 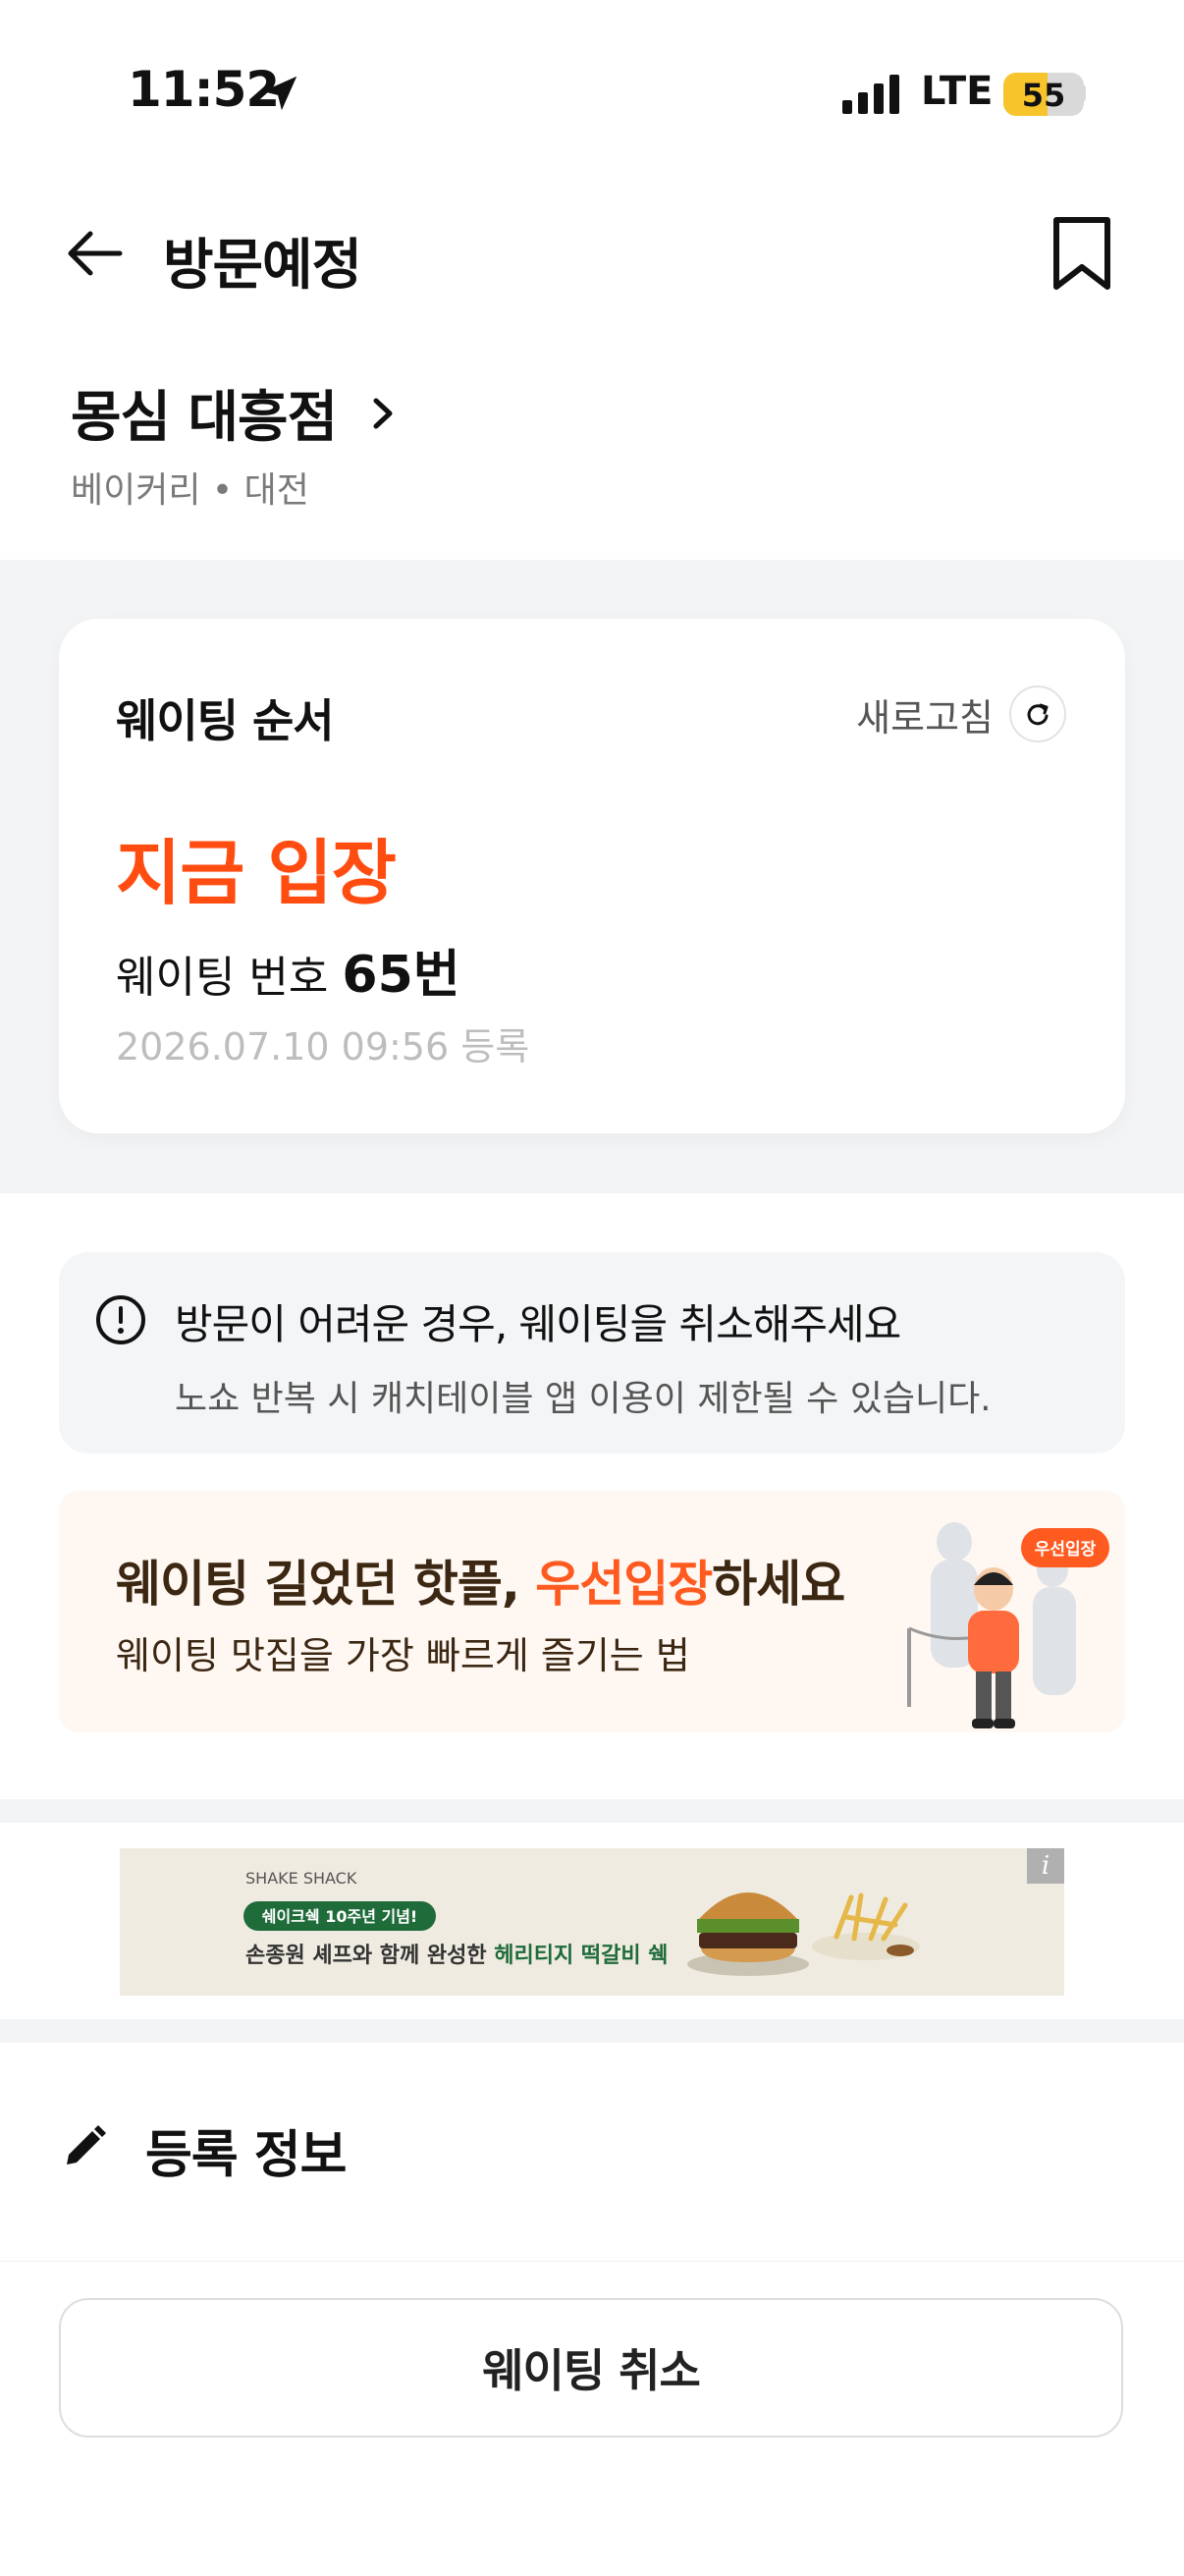 I want to click on store-link: 몽심 대흥점, so click(x=235, y=413).